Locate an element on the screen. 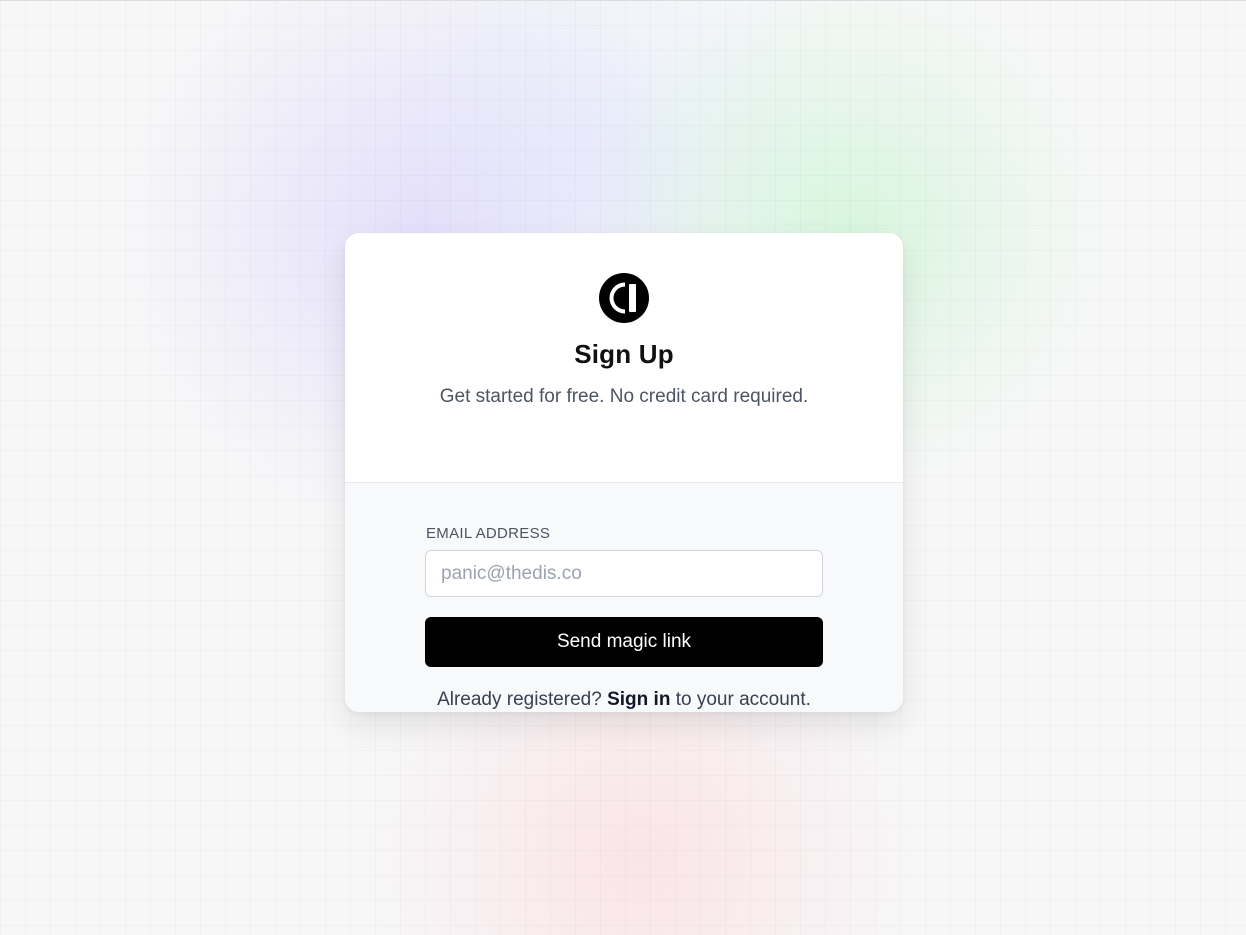 This screenshot has height=935, width=1246. email-input is located at coordinates (624, 573).